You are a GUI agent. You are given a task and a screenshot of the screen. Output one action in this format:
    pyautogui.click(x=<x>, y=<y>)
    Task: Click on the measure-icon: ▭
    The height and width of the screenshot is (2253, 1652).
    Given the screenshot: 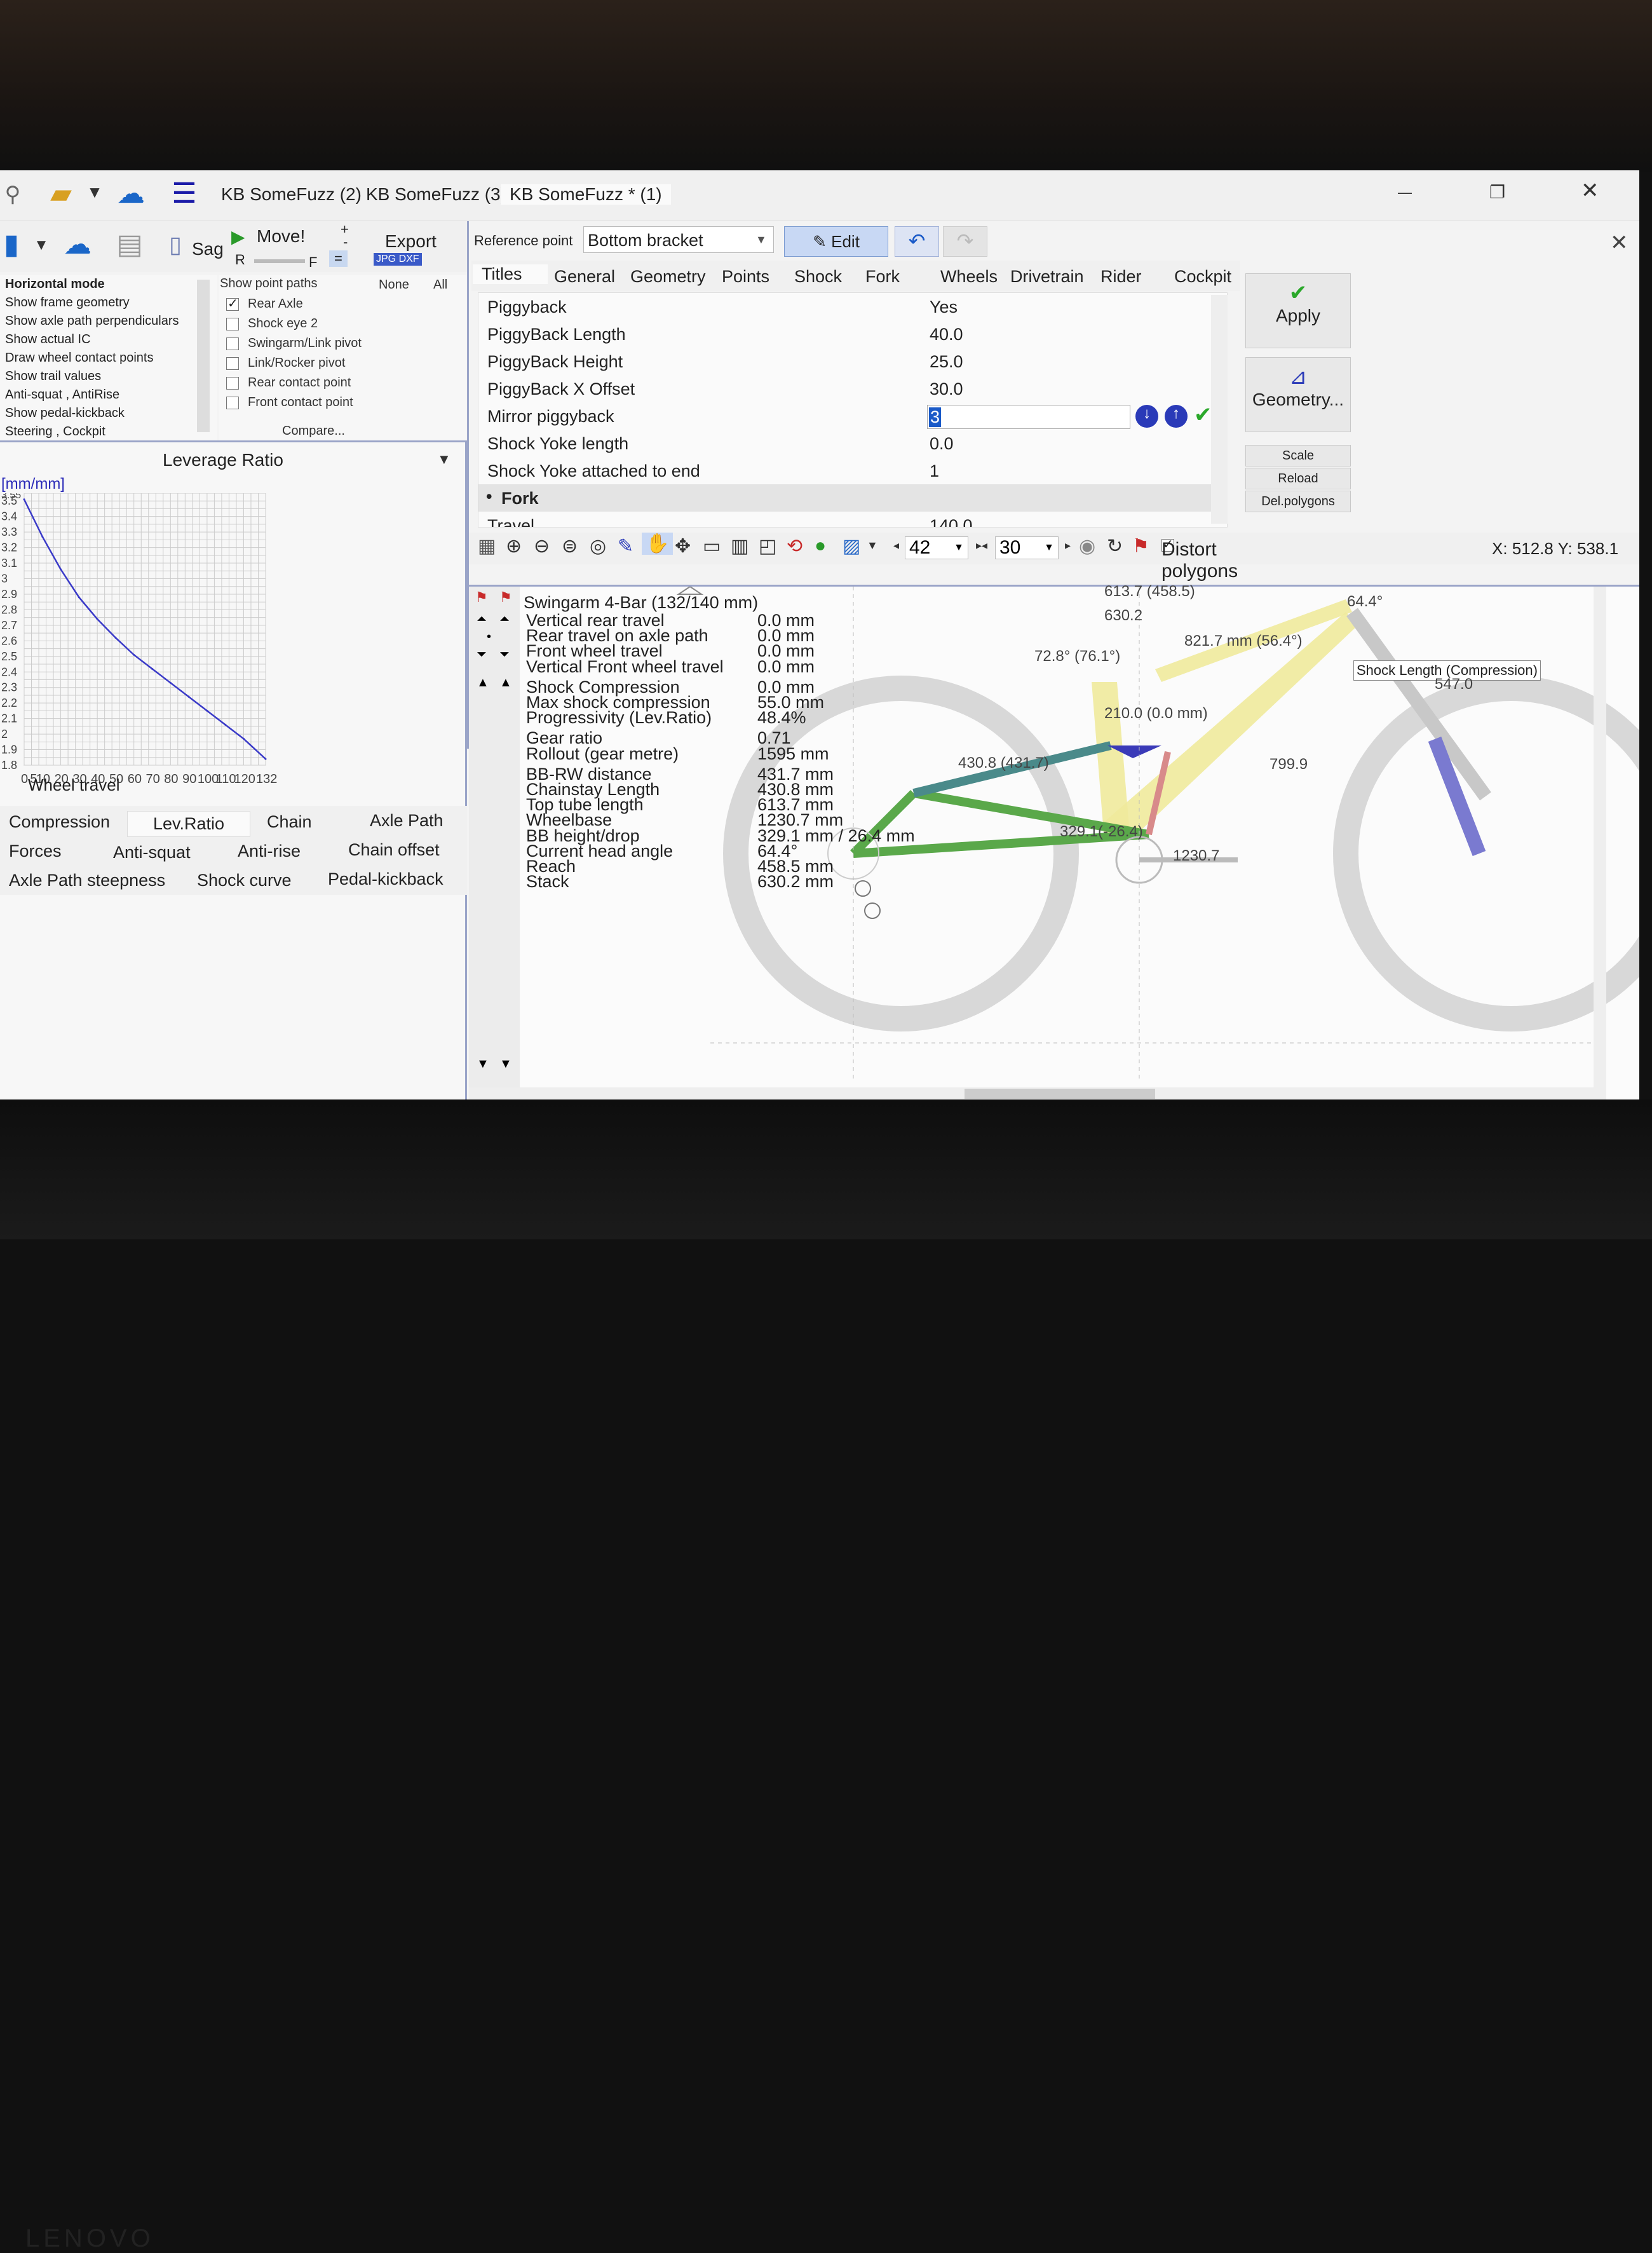 What is the action you would take?
    pyautogui.click(x=712, y=546)
    